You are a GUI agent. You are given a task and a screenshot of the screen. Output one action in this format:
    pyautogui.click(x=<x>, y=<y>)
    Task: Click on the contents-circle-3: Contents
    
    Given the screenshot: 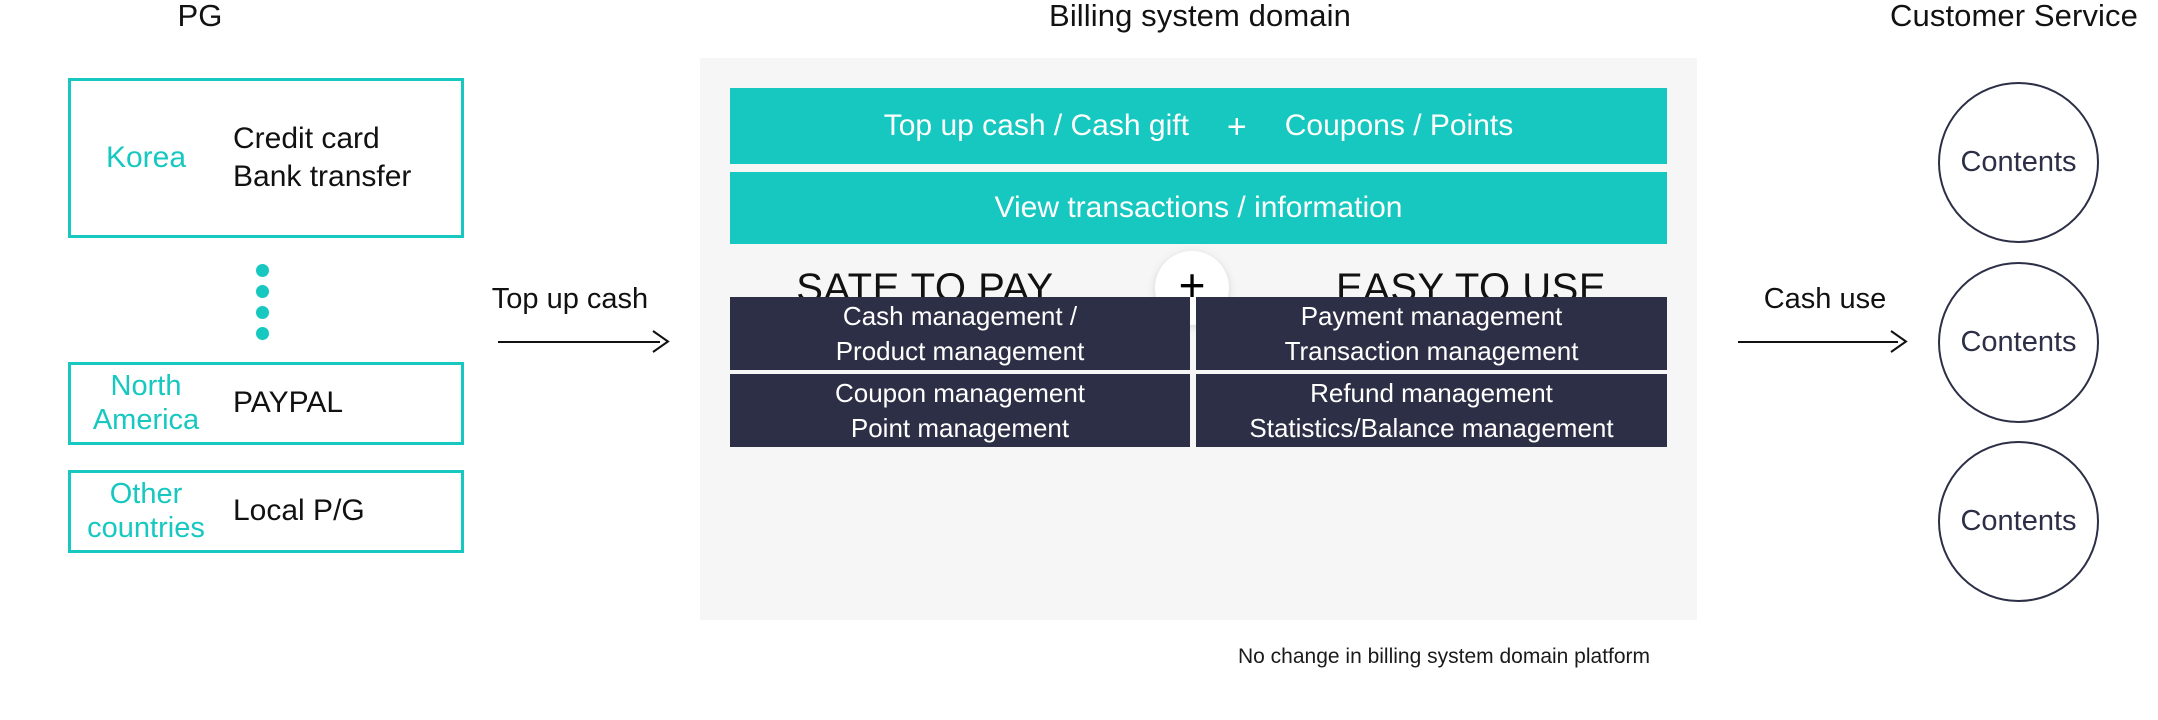 What is the action you would take?
    pyautogui.click(x=2018, y=521)
    